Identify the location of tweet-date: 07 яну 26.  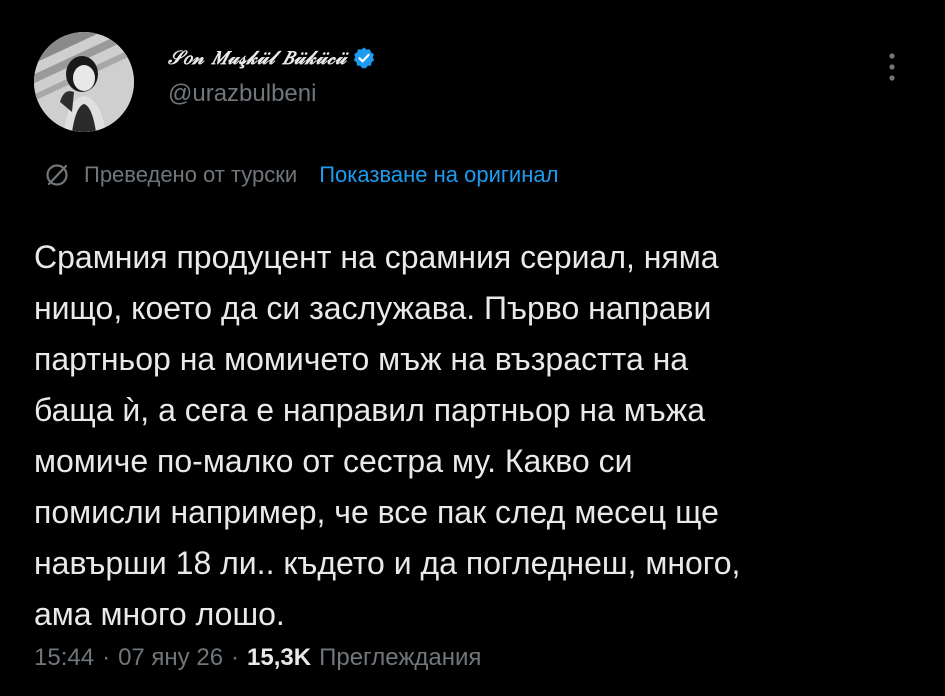
(170, 658).